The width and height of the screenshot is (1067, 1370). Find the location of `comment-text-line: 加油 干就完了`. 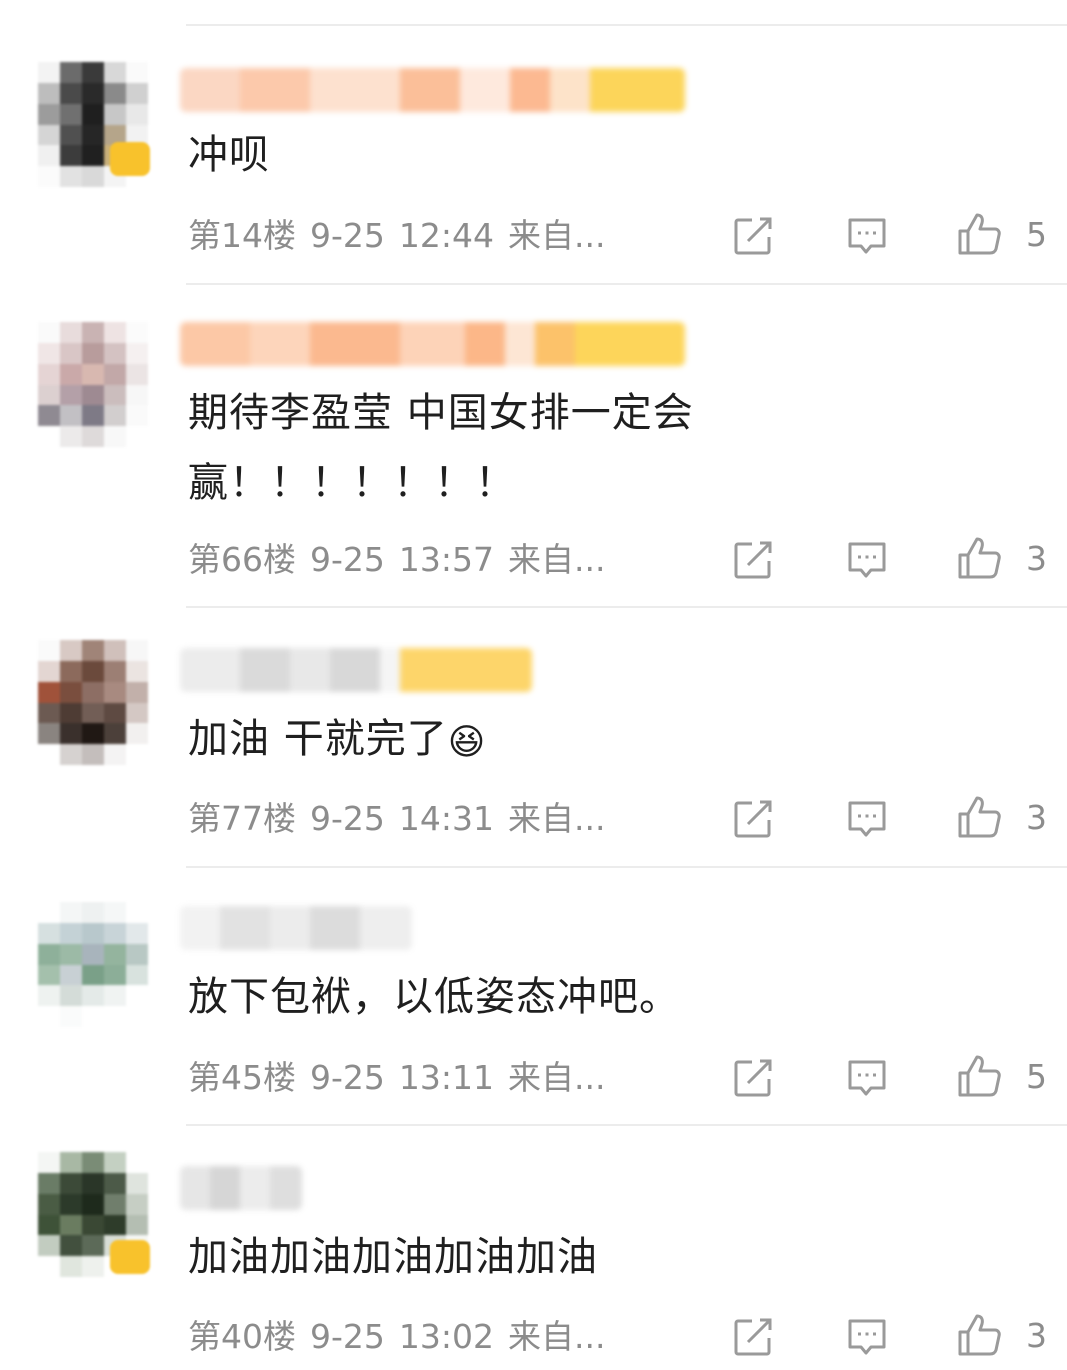

comment-text-line: 加油 干就完了 is located at coordinates (318, 739).